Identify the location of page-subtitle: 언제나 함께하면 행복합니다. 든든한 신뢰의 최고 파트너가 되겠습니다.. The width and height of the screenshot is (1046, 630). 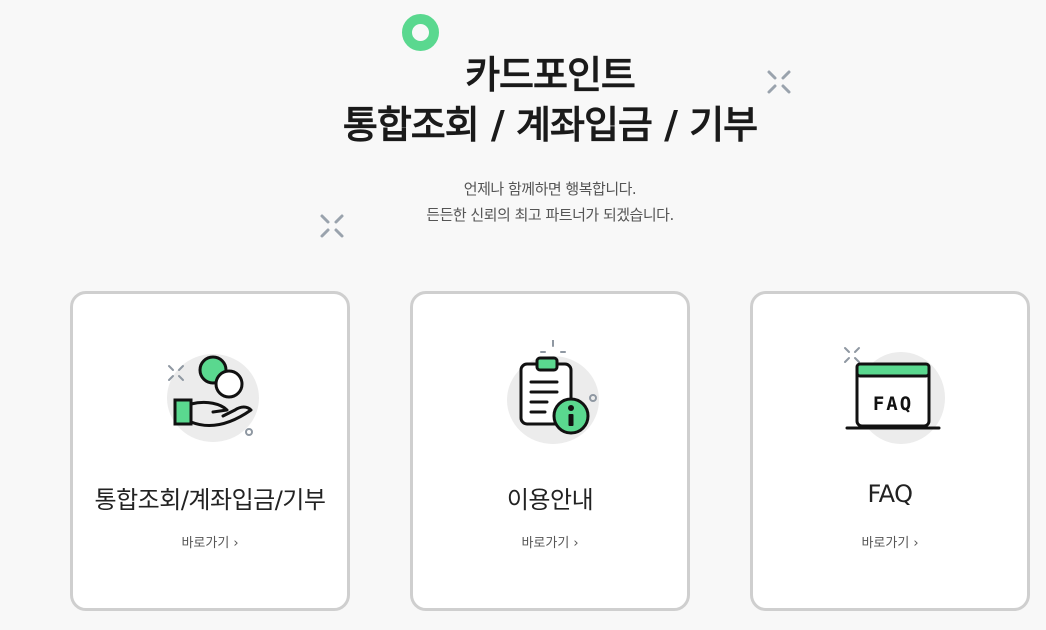
(523, 202).